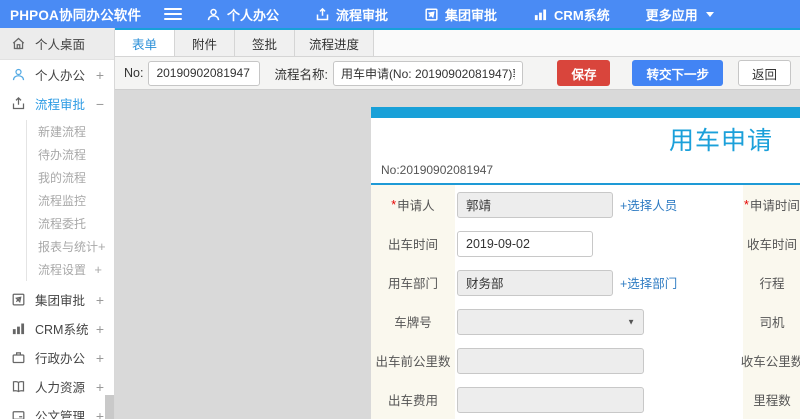 The image size is (800, 419). Describe the element at coordinates (57, 357) in the screenshot. I see `sidebar-item-admin-office: 行政办公 +` at that location.